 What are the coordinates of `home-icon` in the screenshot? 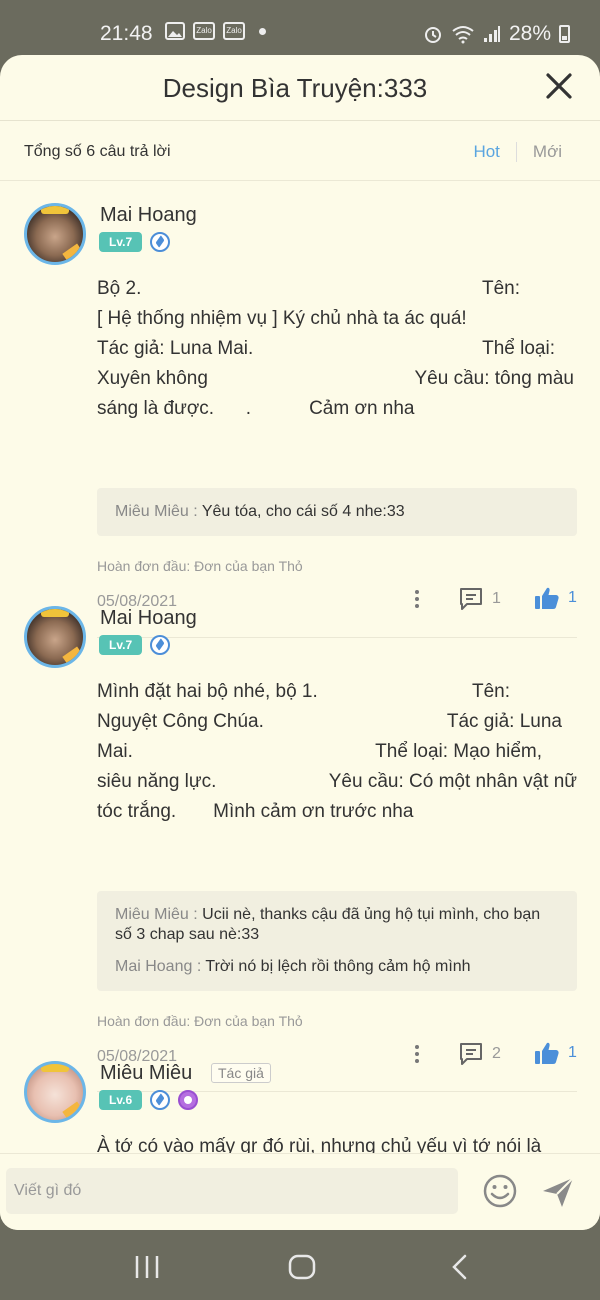 It's located at (302, 1267).